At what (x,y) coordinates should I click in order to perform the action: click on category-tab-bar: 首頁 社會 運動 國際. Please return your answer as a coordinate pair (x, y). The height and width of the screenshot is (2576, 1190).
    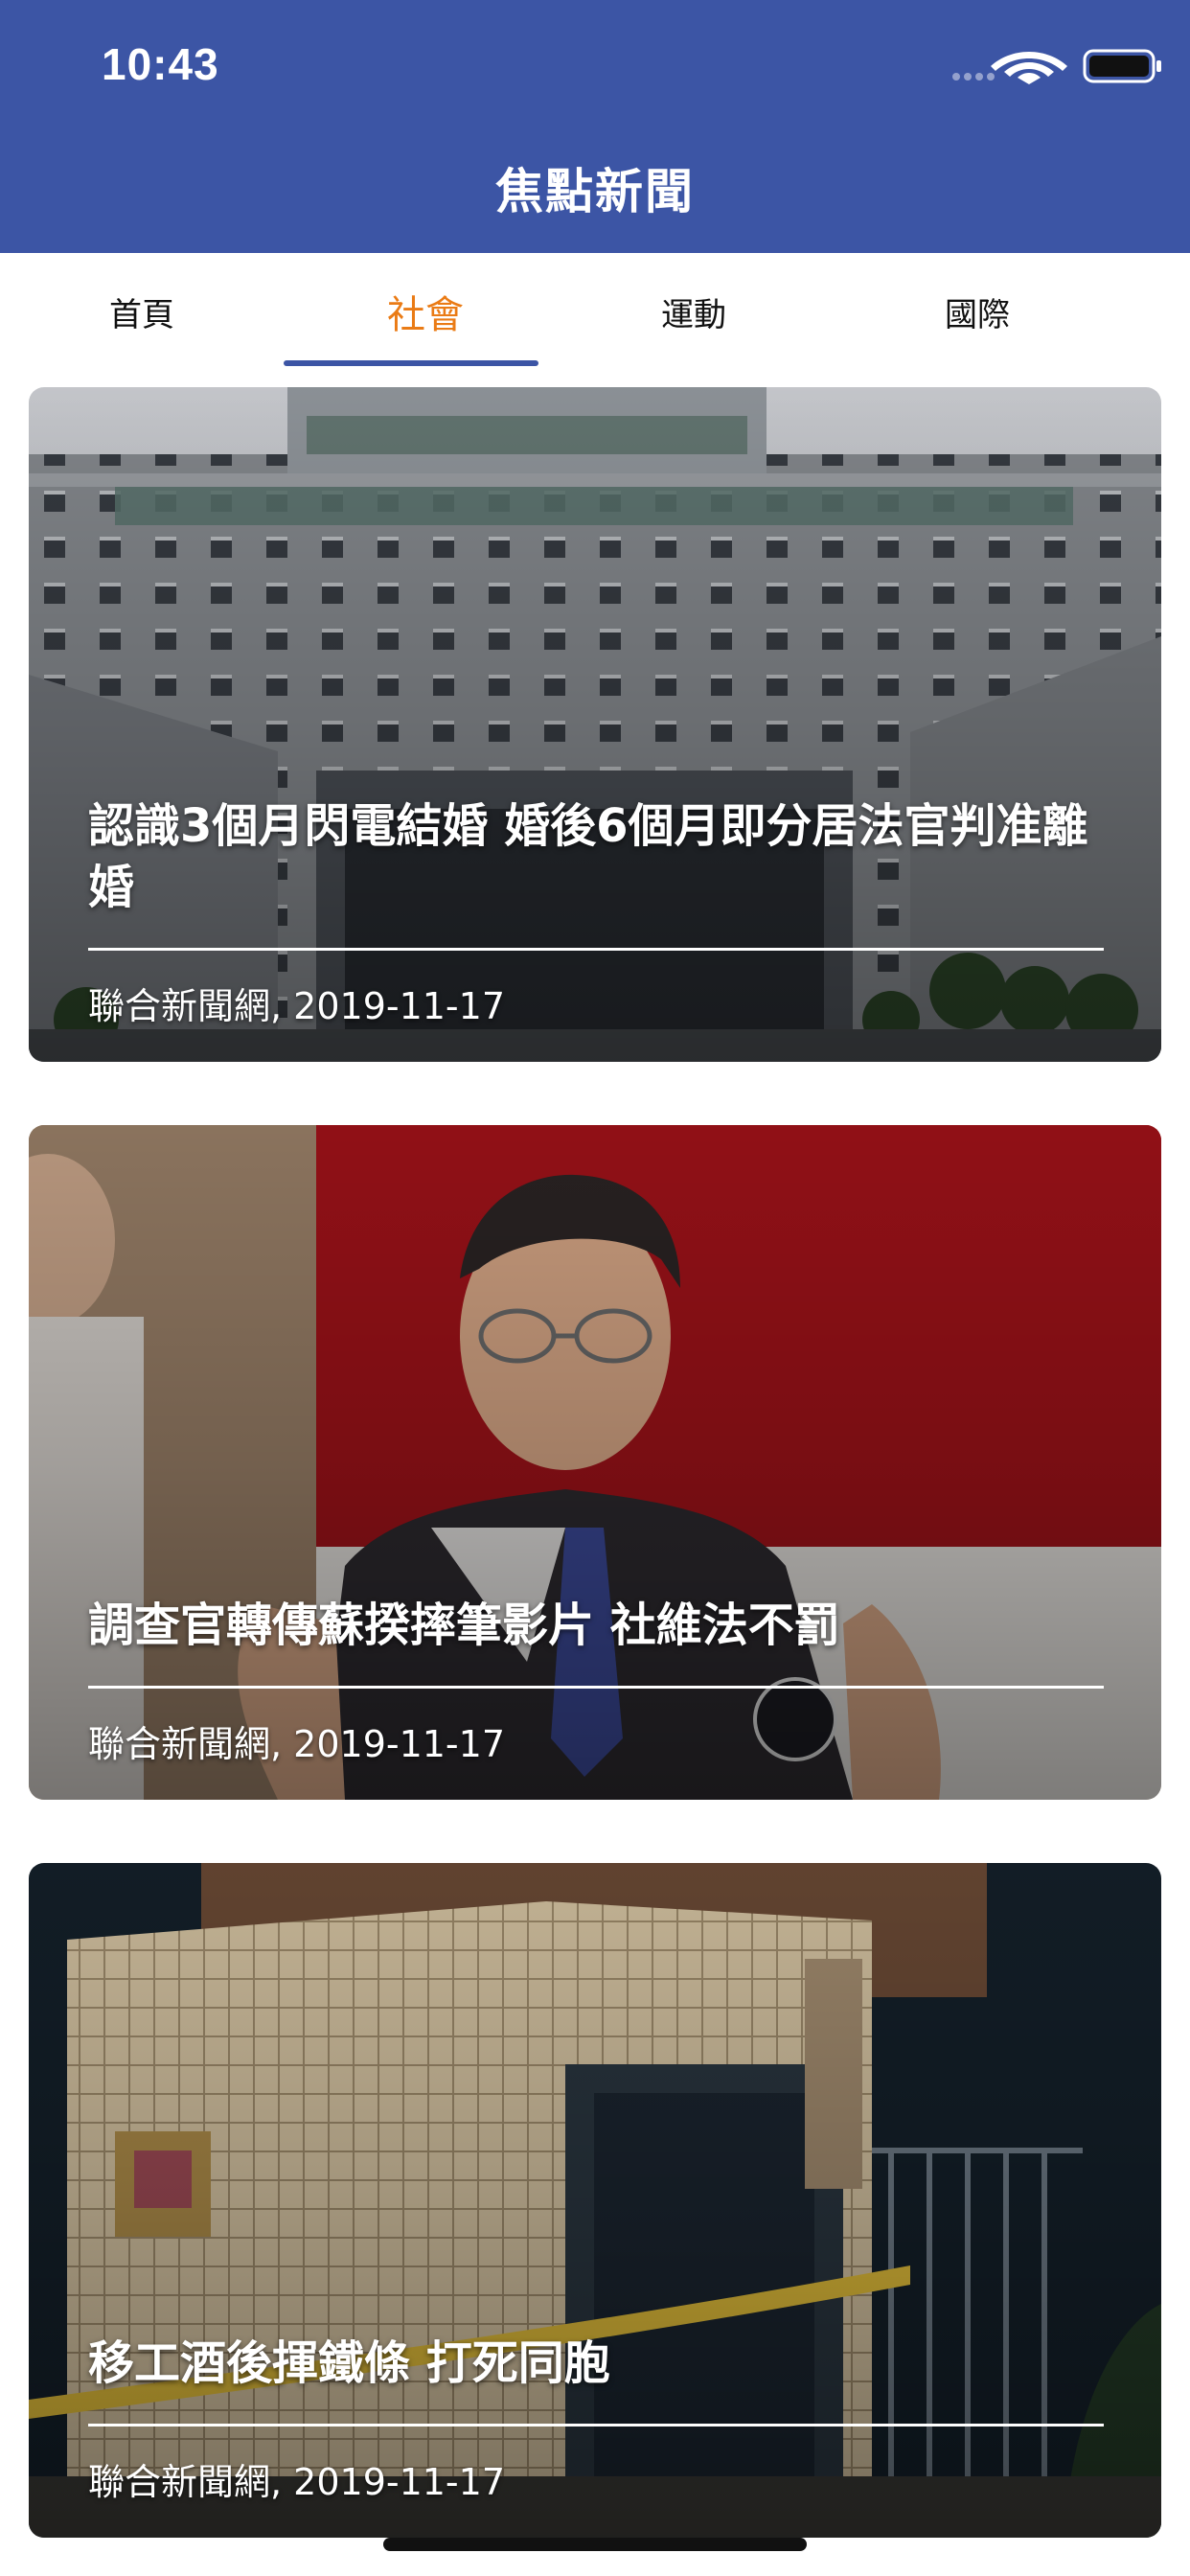
    Looking at the image, I should click on (595, 311).